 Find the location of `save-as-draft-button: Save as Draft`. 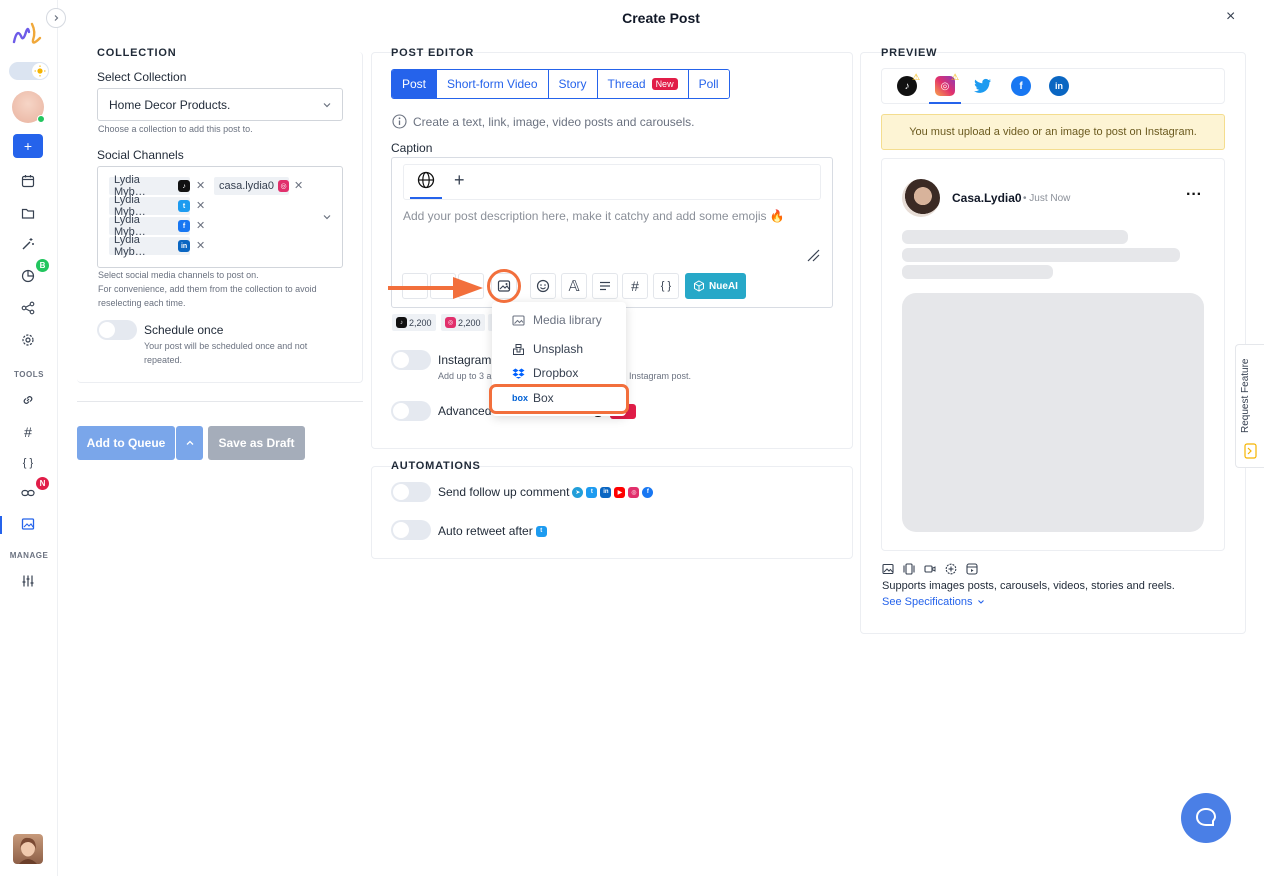

save-as-draft-button: Save as Draft is located at coordinates (256, 443).